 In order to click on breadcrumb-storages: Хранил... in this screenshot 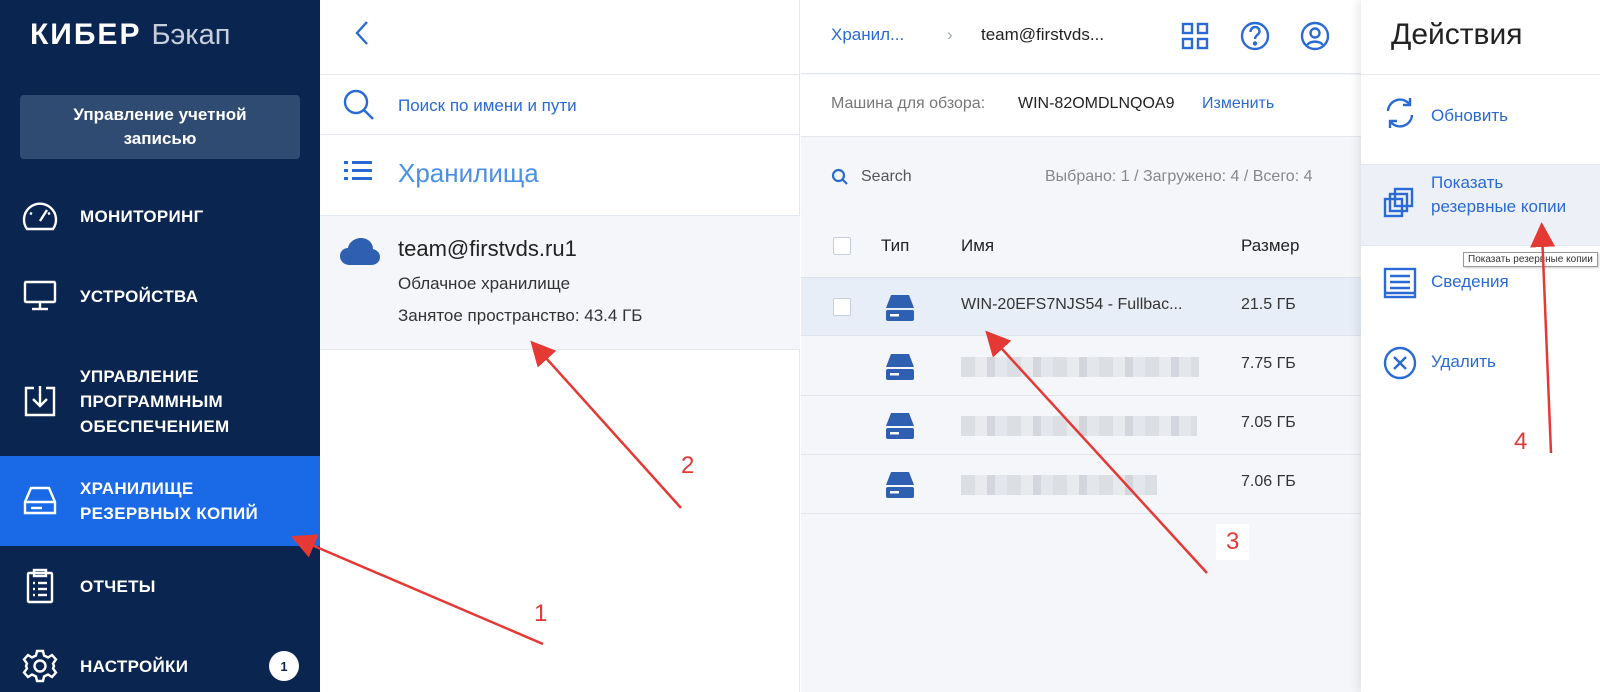, I will do `click(867, 35)`.